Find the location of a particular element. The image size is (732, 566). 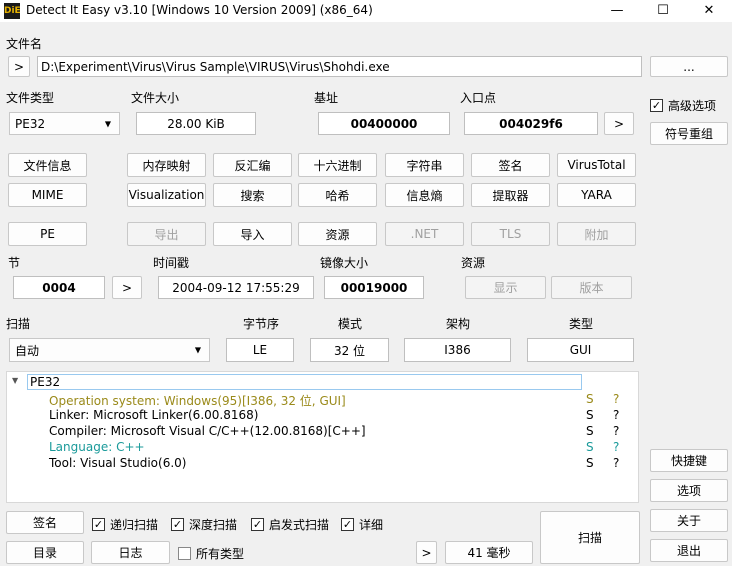

verbose-checkbox: ✓ 详细 is located at coordinates (362, 524).